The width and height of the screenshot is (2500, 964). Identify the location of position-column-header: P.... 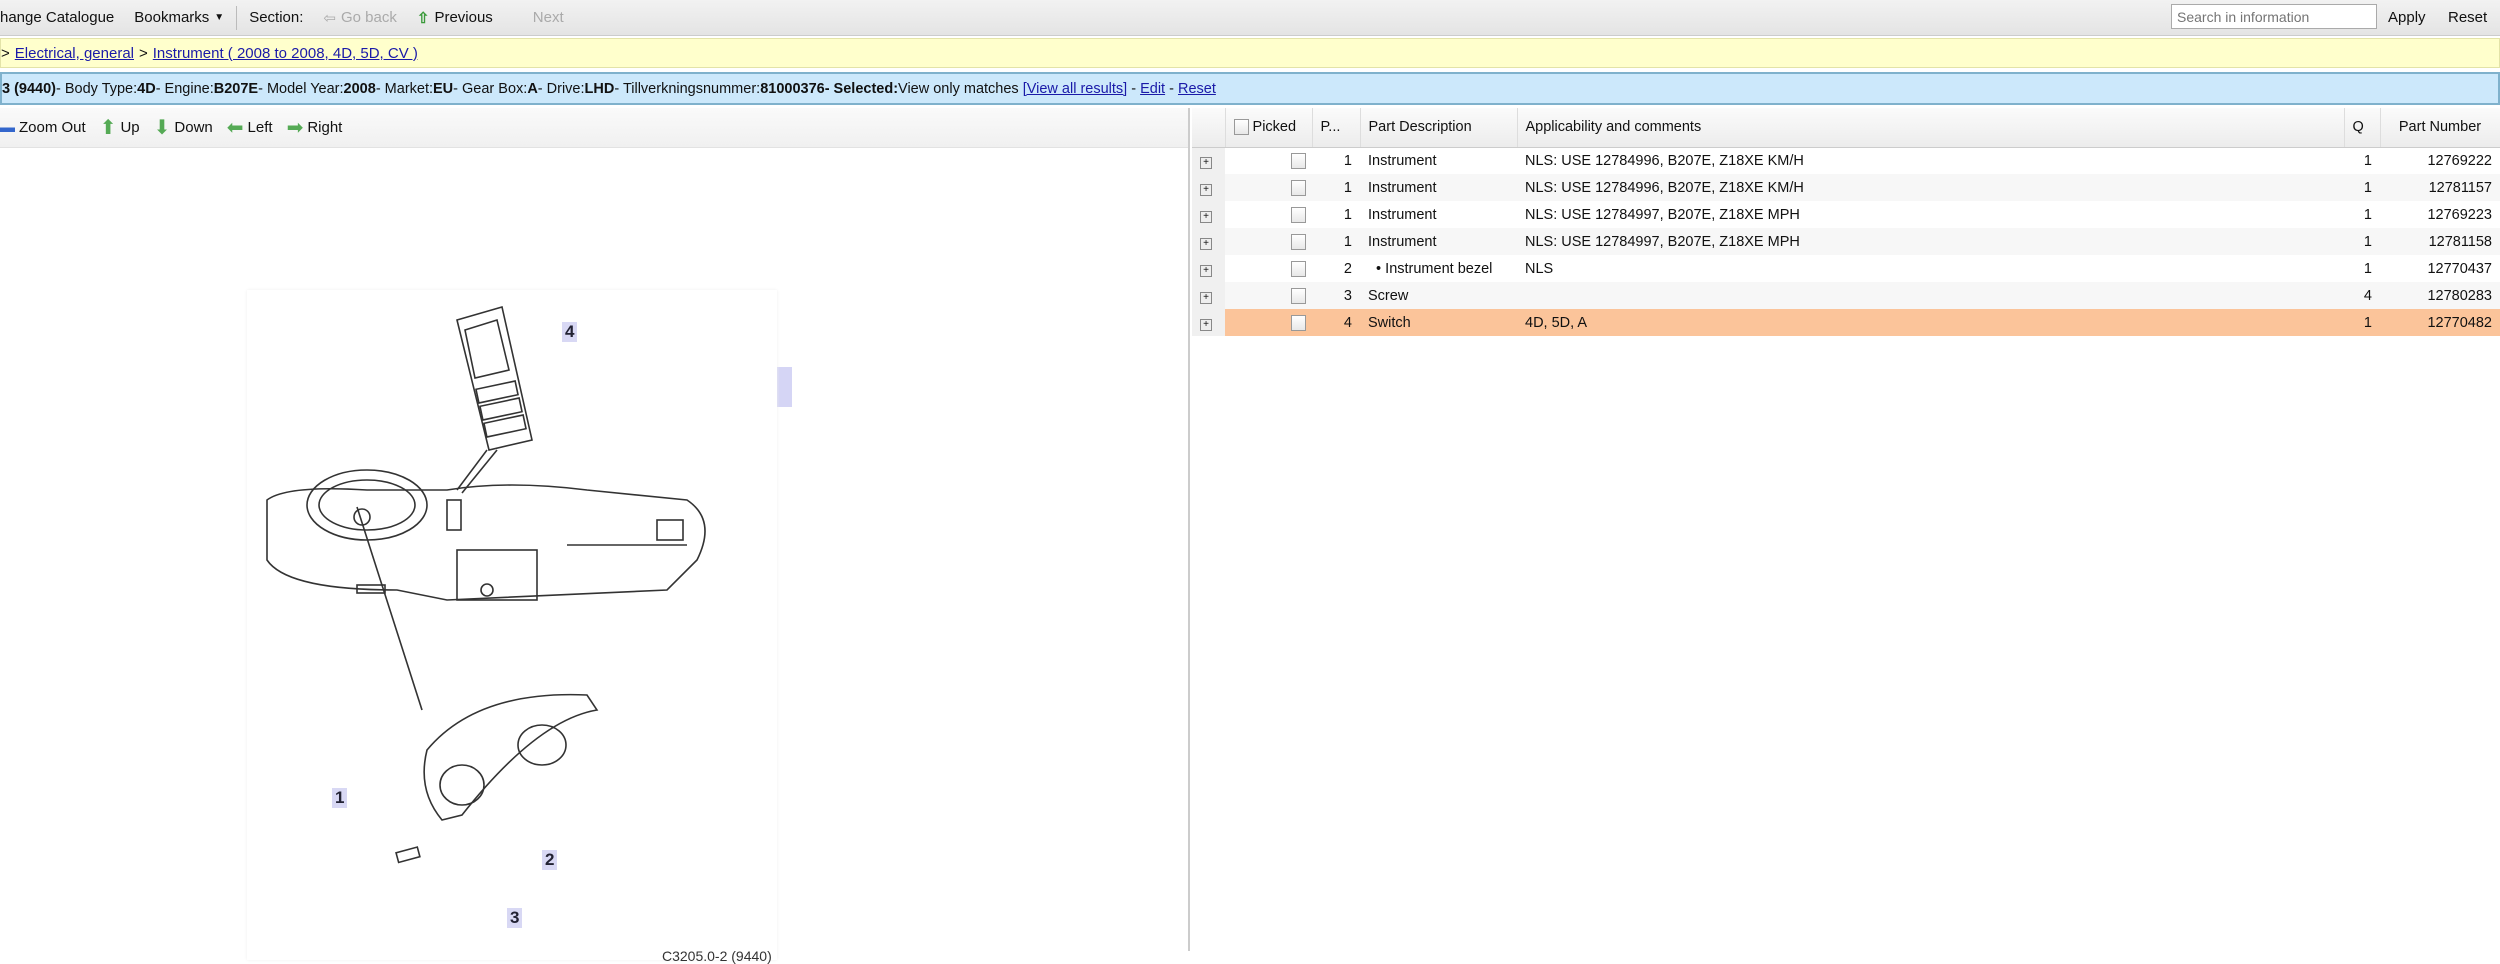
(1336, 128).